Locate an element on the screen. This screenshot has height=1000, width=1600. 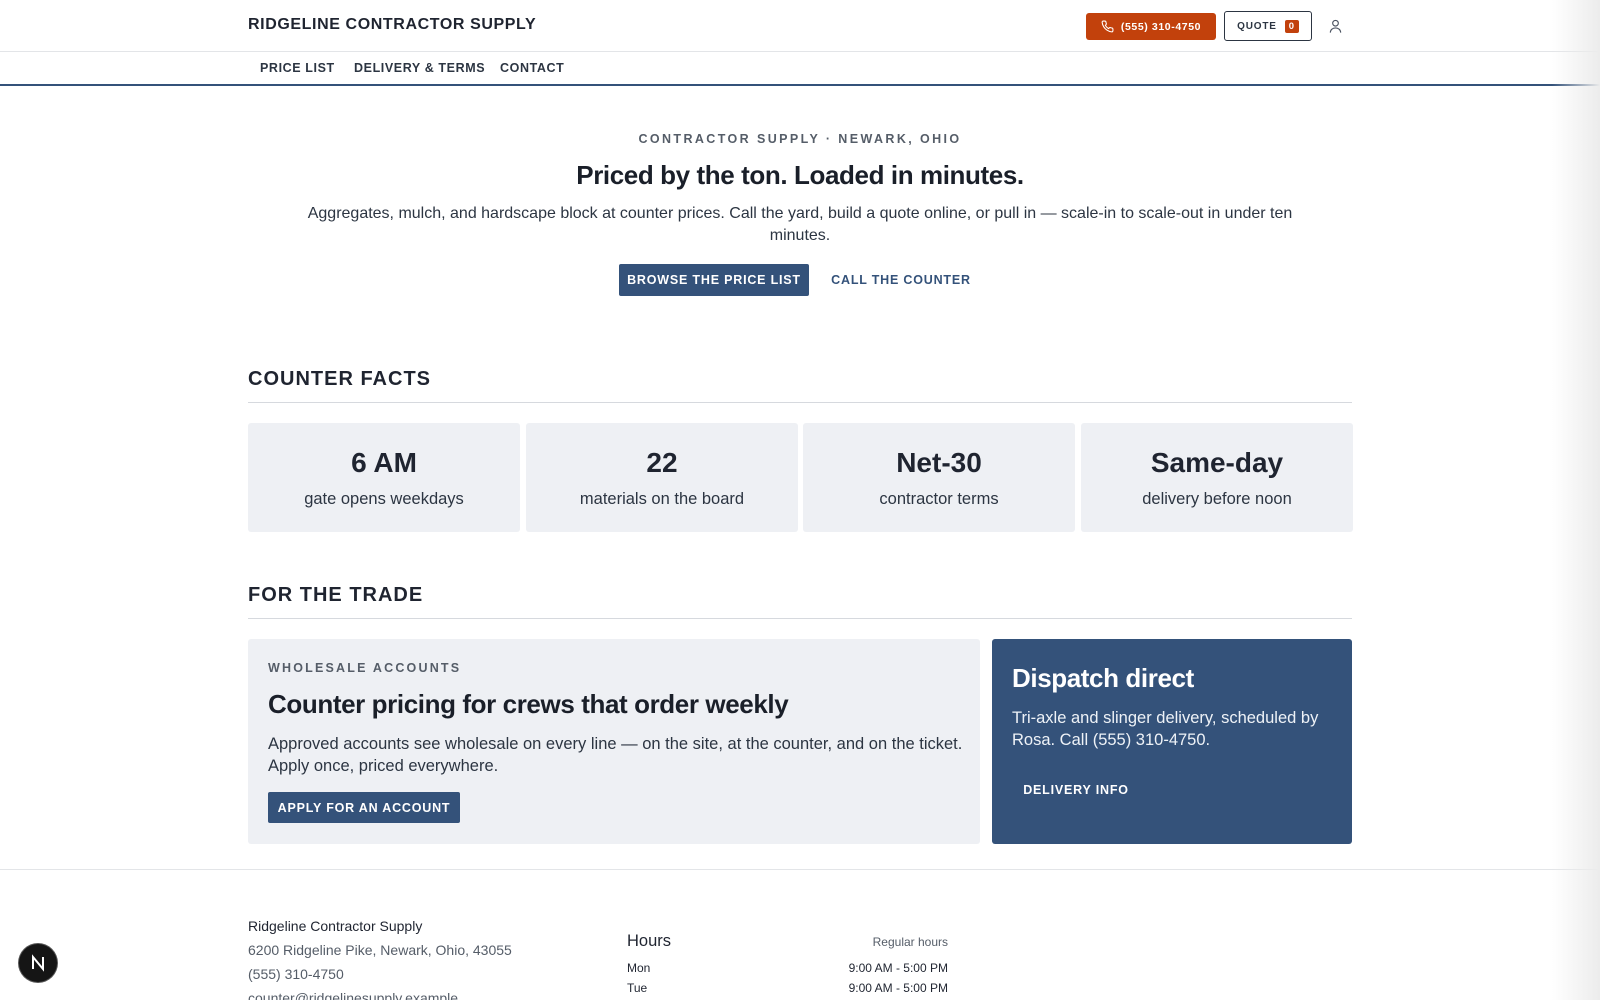
n-logo-icon is located at coordinates (38, 963).